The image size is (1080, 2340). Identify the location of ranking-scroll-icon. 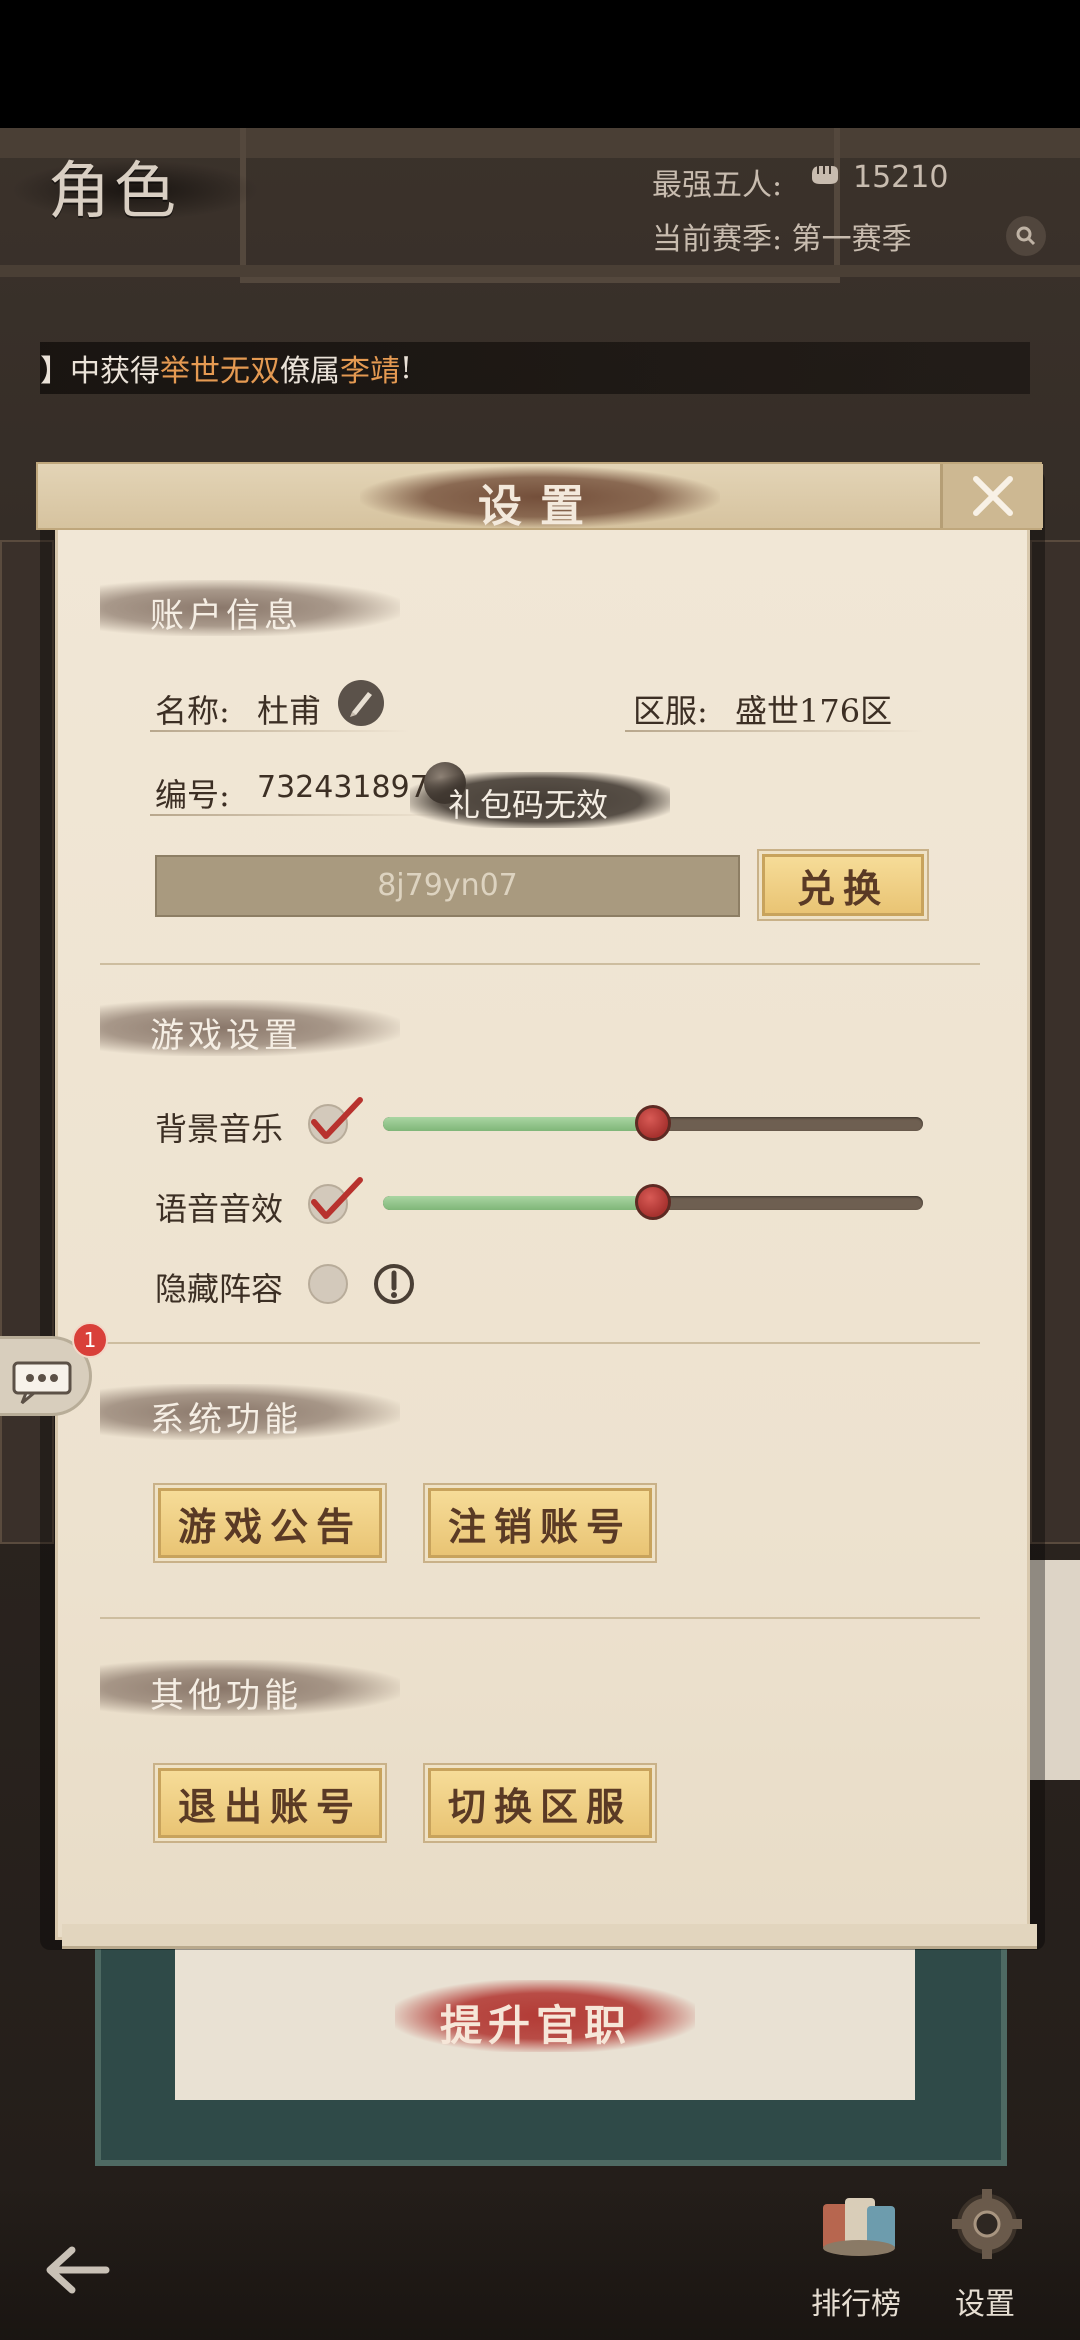
(859, 2227).